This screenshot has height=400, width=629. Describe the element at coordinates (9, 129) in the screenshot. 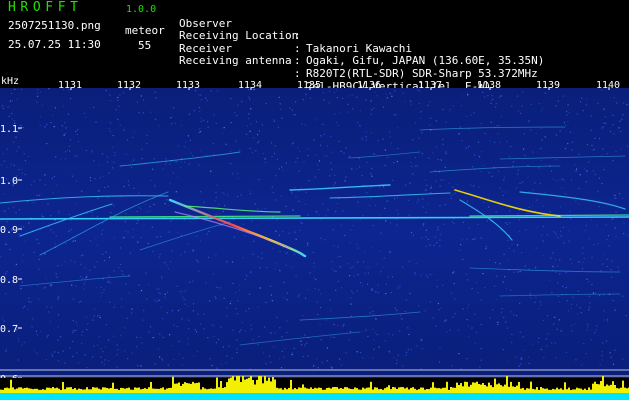

I see `y-tick-label: 1.1` at that location.